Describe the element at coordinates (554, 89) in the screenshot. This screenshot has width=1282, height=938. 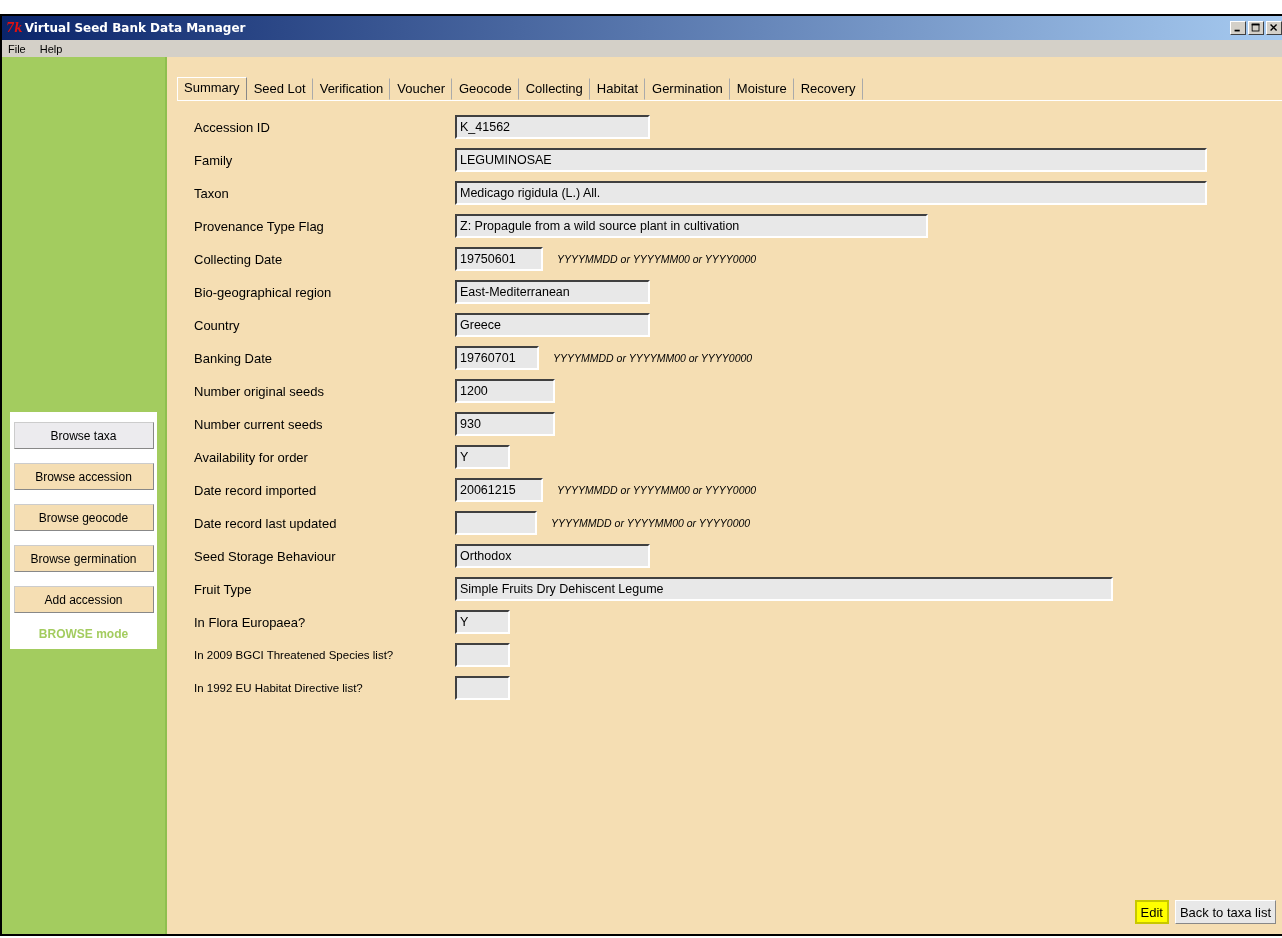
I see `tab: Collecting` at that location.